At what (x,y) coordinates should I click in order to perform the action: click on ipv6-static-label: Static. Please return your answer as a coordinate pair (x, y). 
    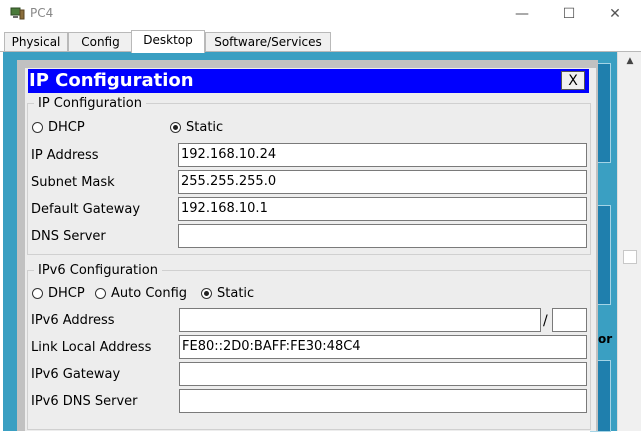
    Looking at the image, I should click on (236, 293).